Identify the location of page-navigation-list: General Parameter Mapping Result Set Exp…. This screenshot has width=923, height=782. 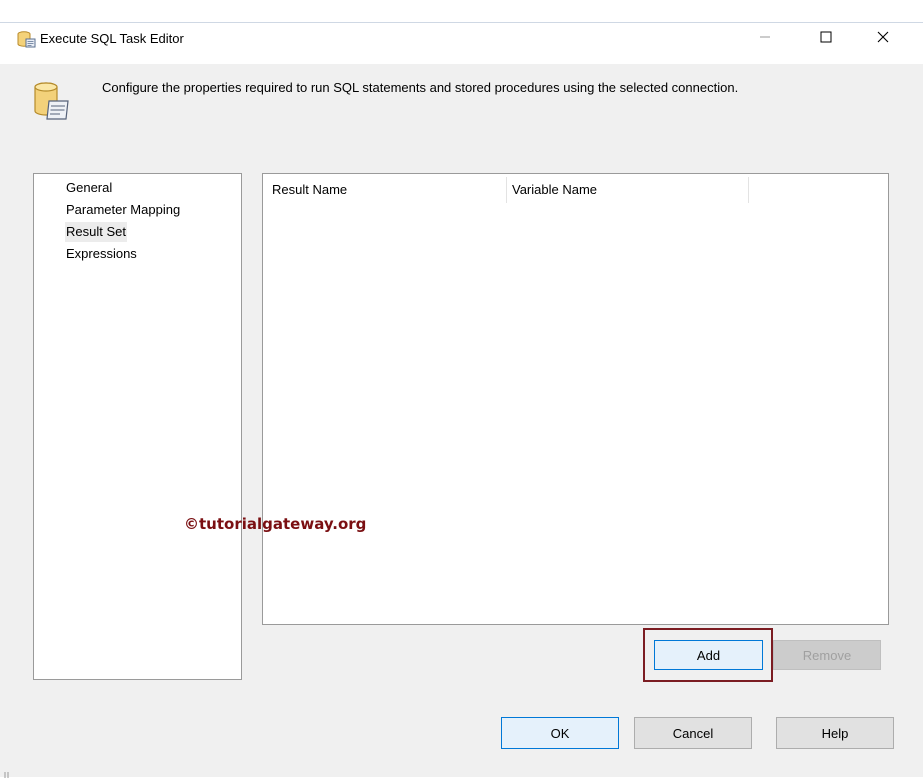
(137, 426).